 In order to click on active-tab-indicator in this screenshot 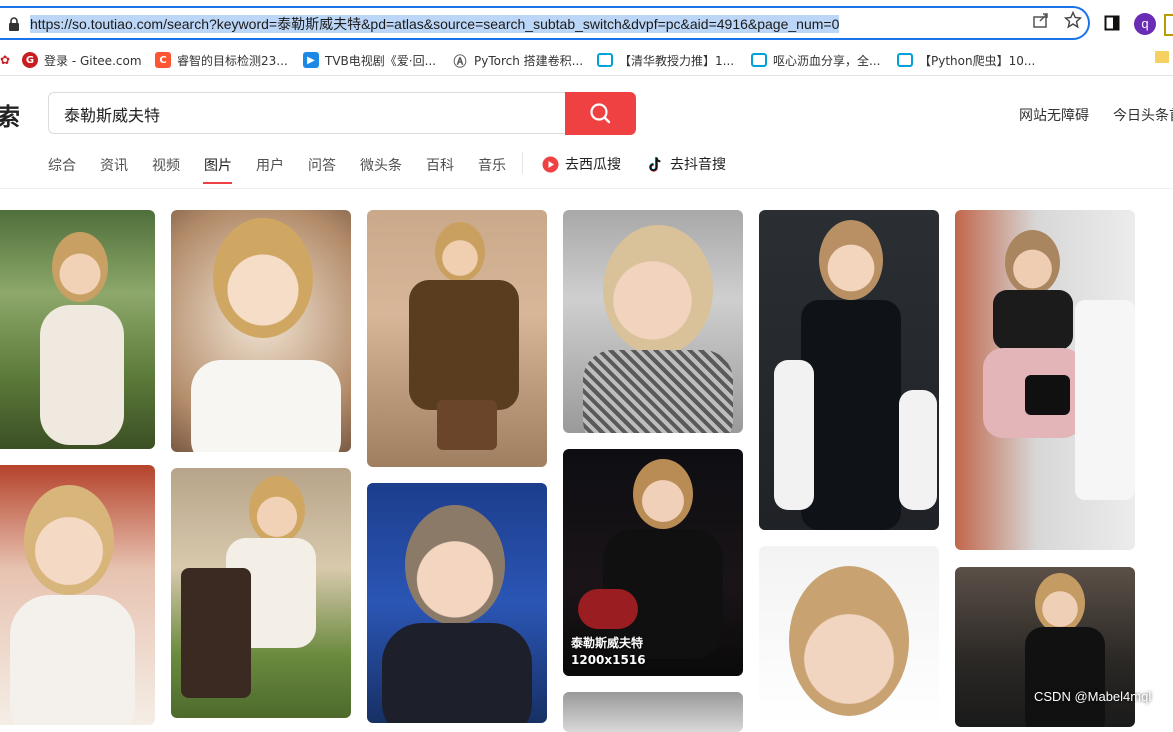, I will do `click(217, 183)`.